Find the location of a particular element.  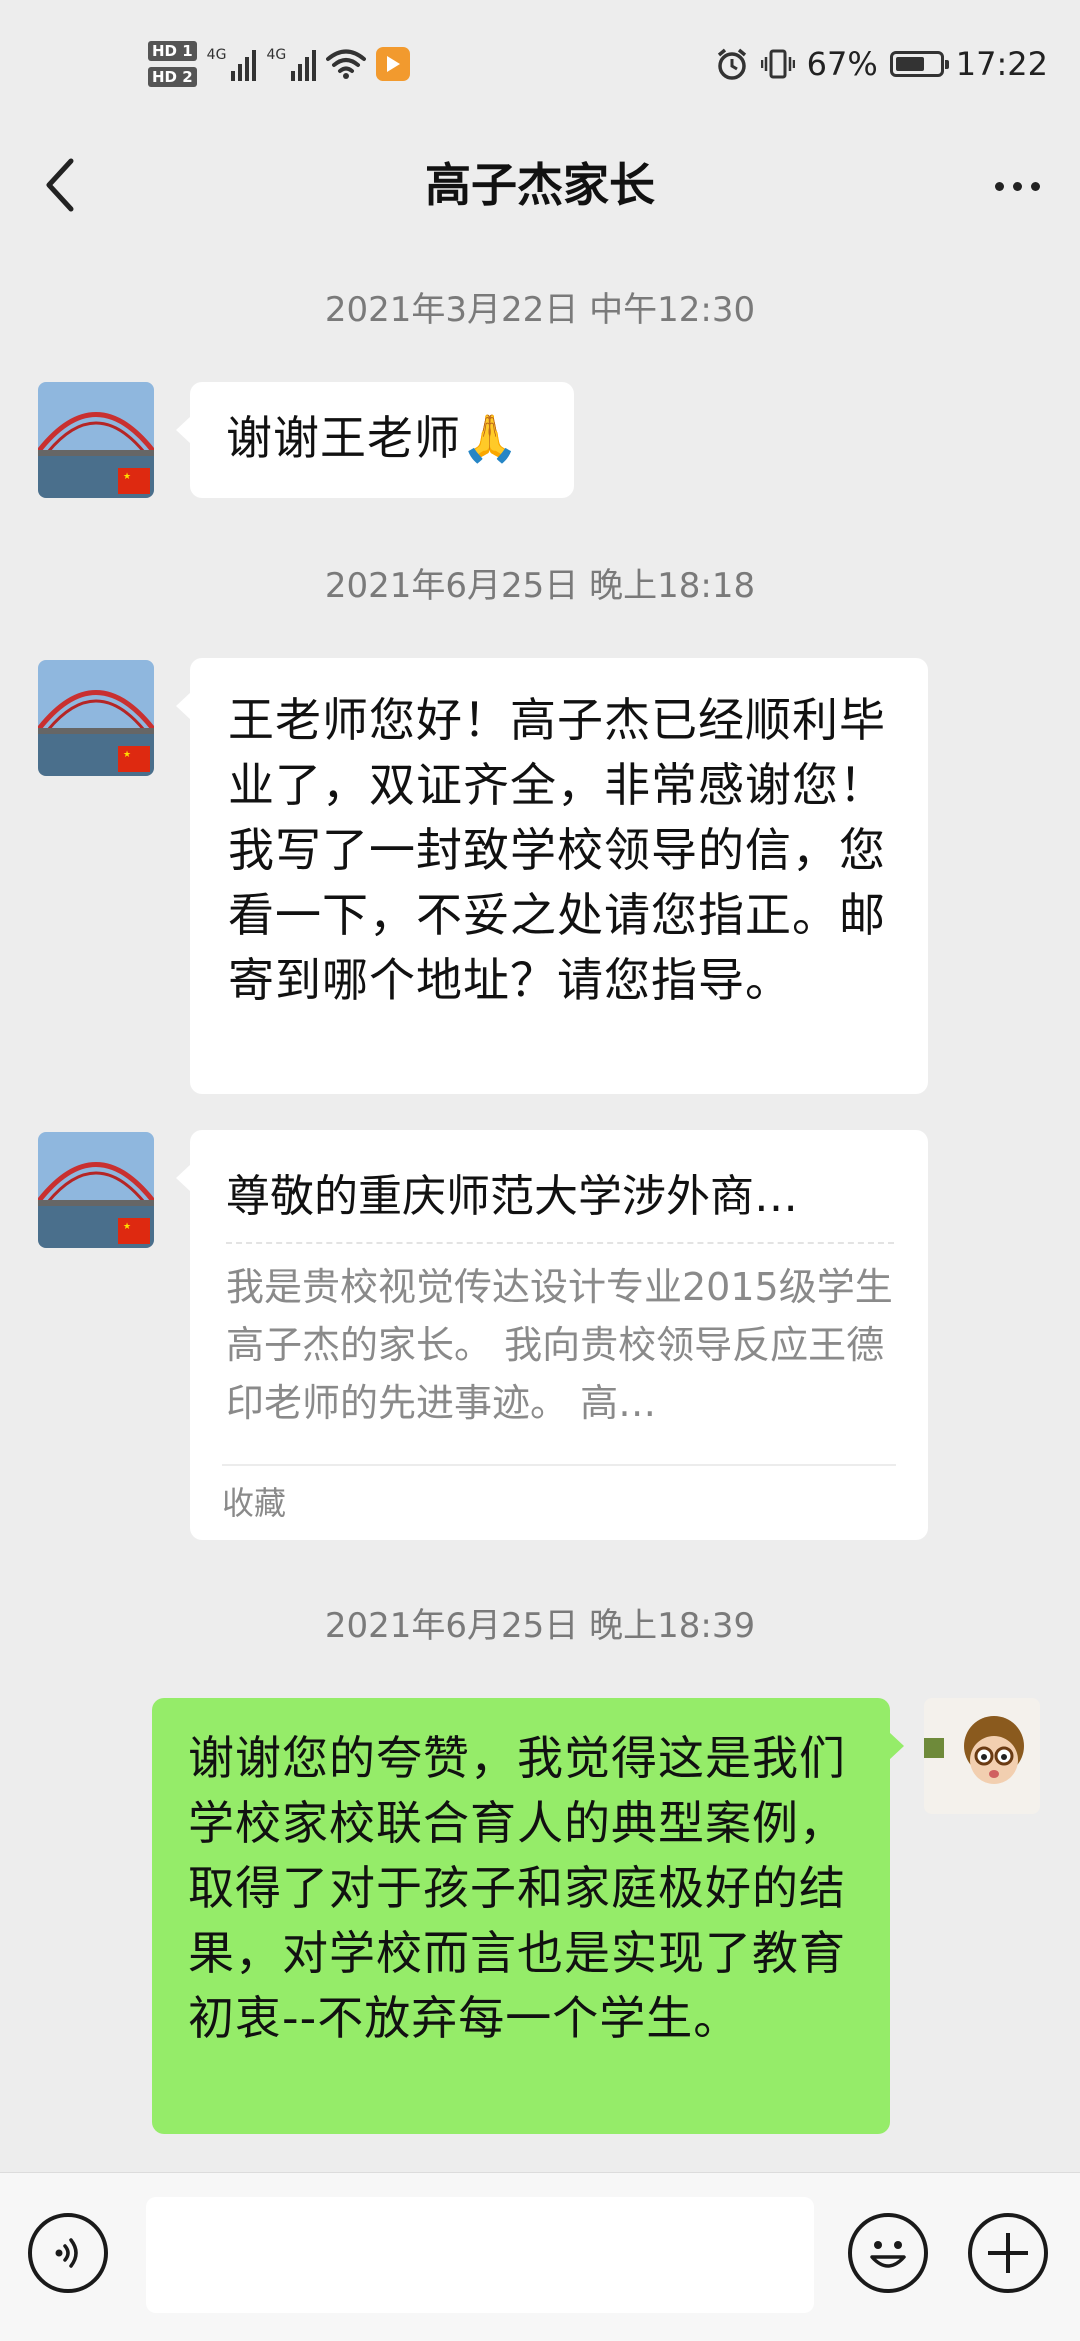

clock-time: 17:22 is located at coordinates (1001, 64).